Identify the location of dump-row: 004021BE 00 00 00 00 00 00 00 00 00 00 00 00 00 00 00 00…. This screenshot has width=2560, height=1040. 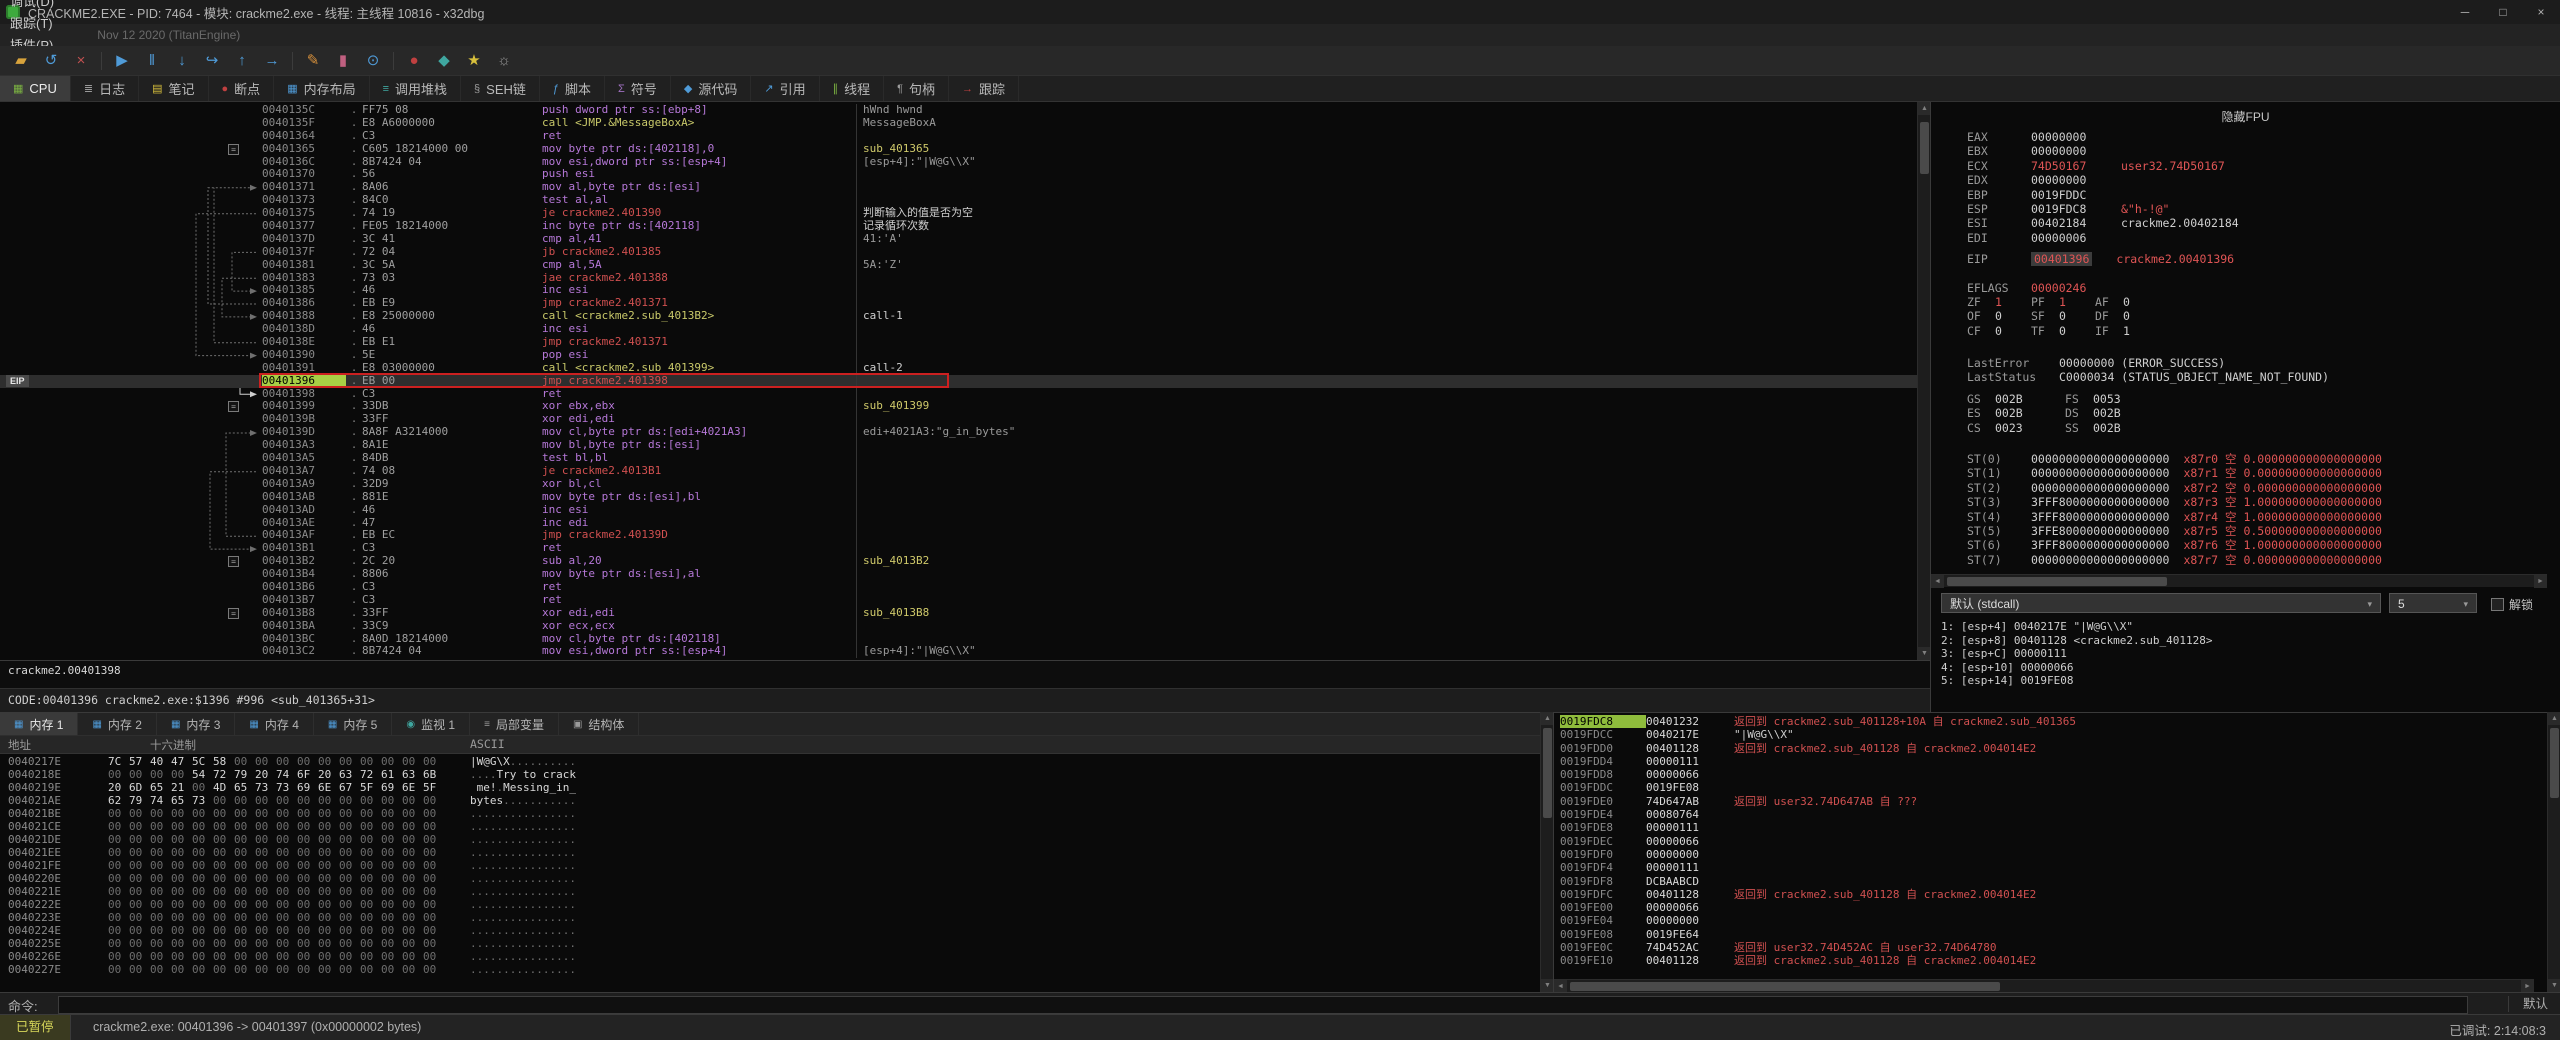
(770, 813).